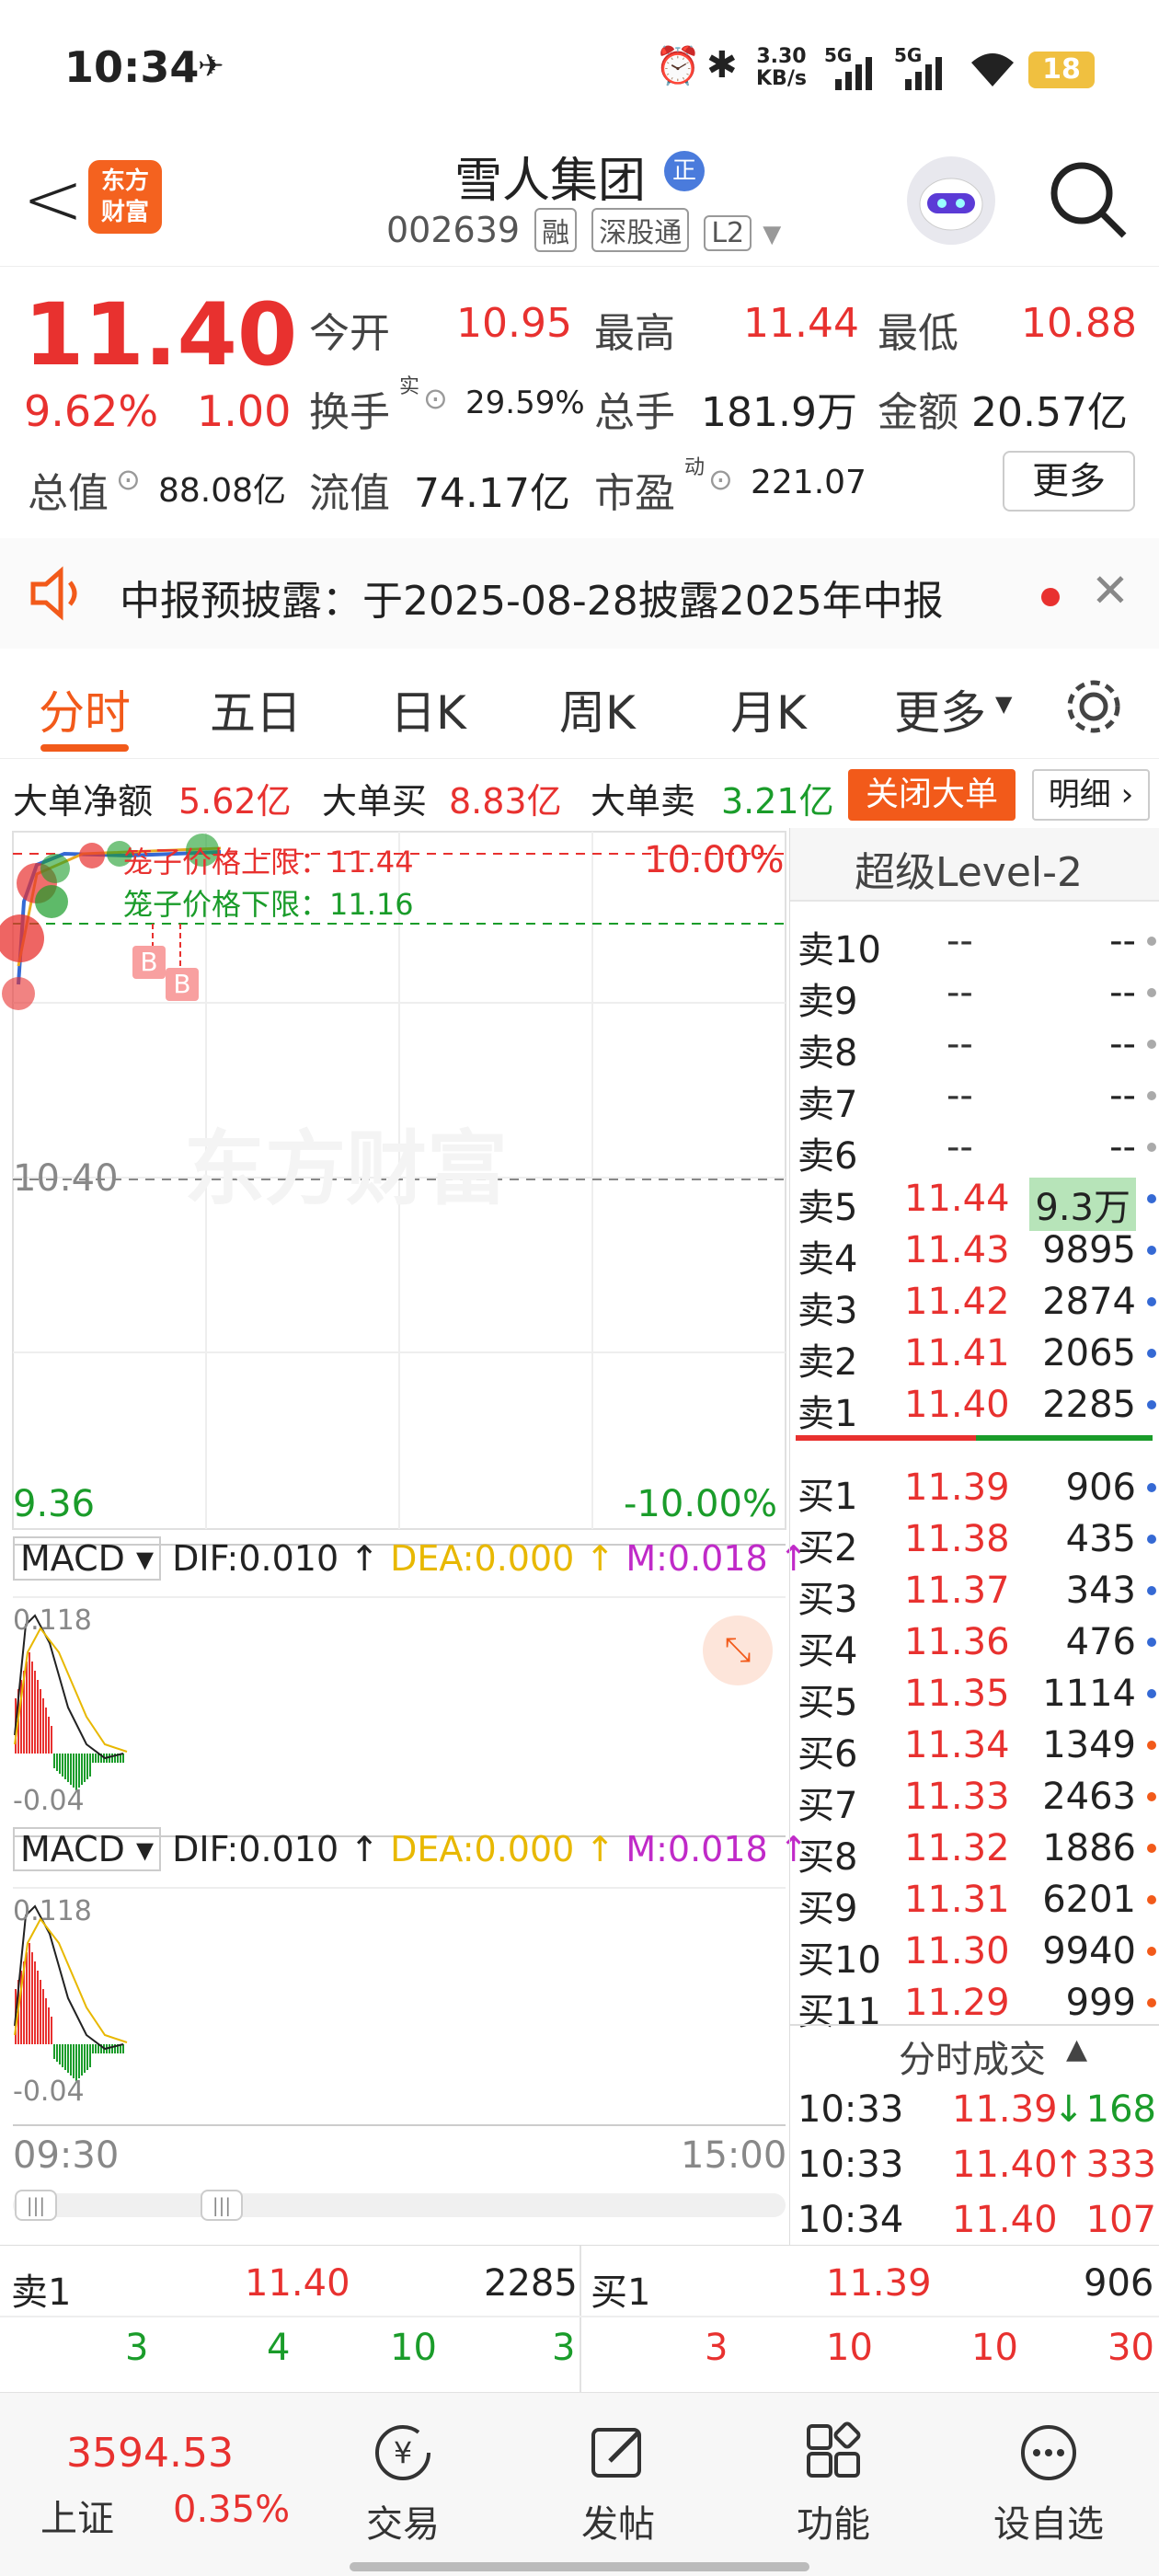  Describe the element at coordinates (597, 709) in the screenshot. I see `tab-weekly-k: 周K` at that location.